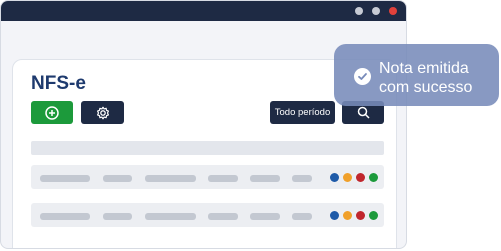  Describe the element at coordinates (203, 11) in the screenshot. I see `title-bar` at that location.